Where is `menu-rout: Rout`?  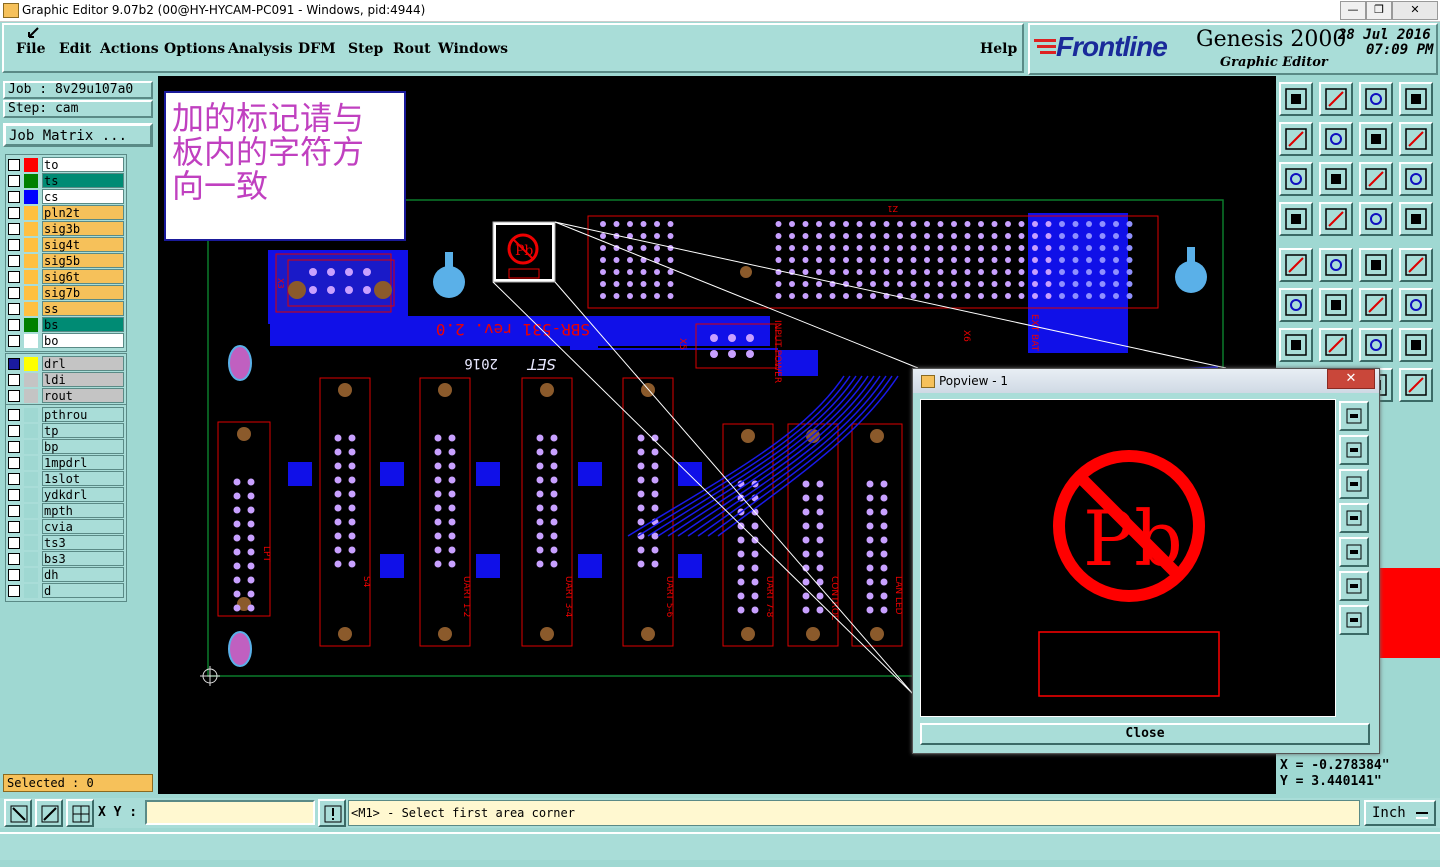
menu-rout: Rout is located at coordinates (412, 49).